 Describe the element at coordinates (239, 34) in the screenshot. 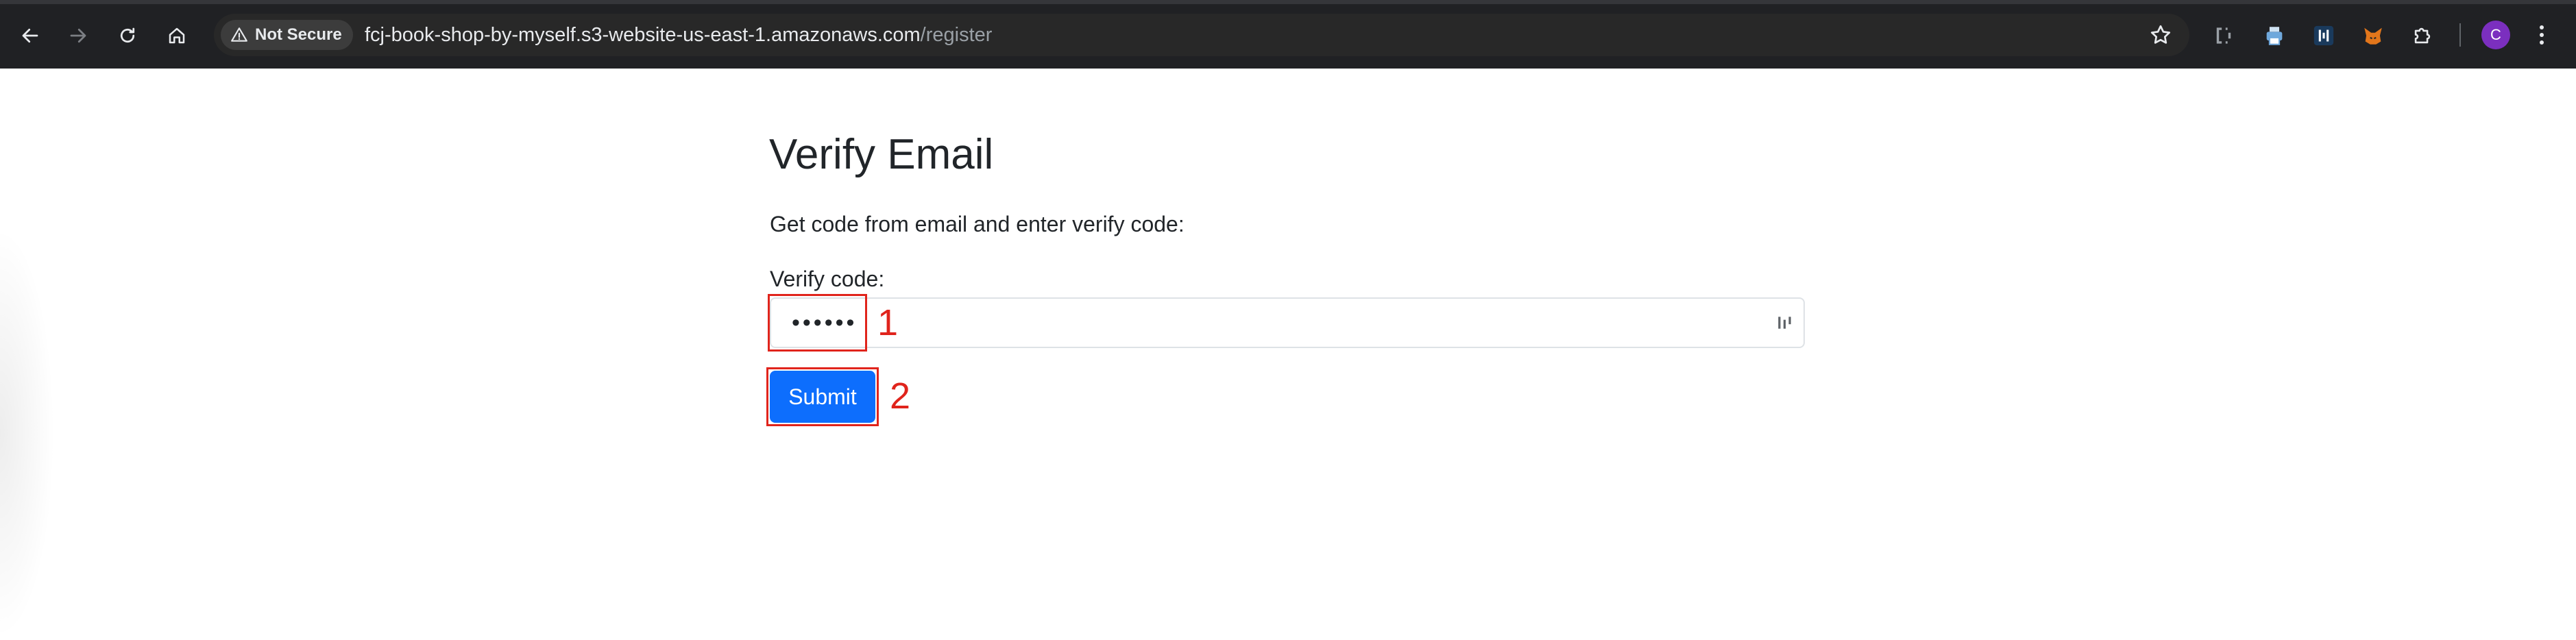

I see `warning-triangle-icon` at that location.